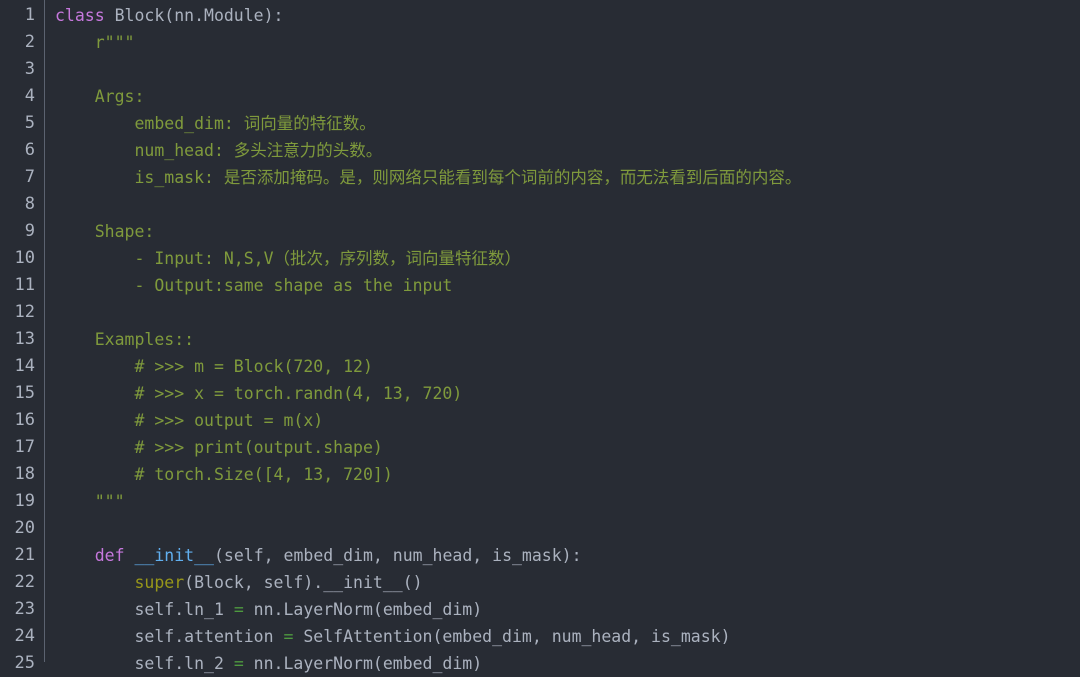  Describe the element at coordinates (80, 15) in the screenshot. I see `code-token: class` at that location.